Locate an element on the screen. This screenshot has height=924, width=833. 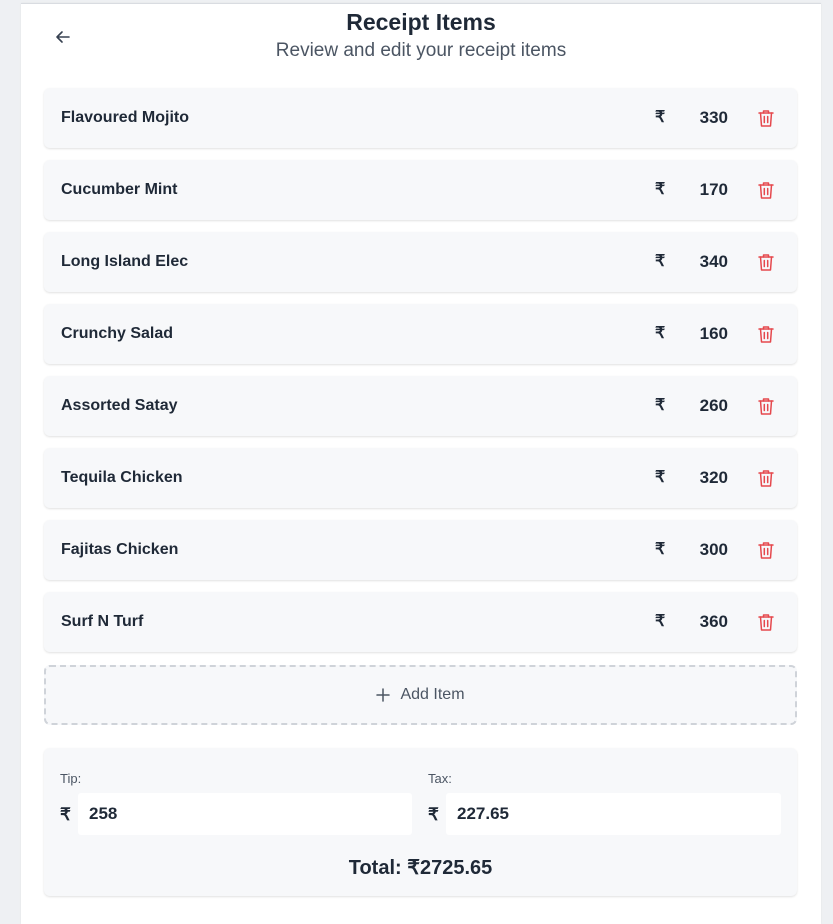
add-item-label: Add Item is located at coordinates (432, 694).